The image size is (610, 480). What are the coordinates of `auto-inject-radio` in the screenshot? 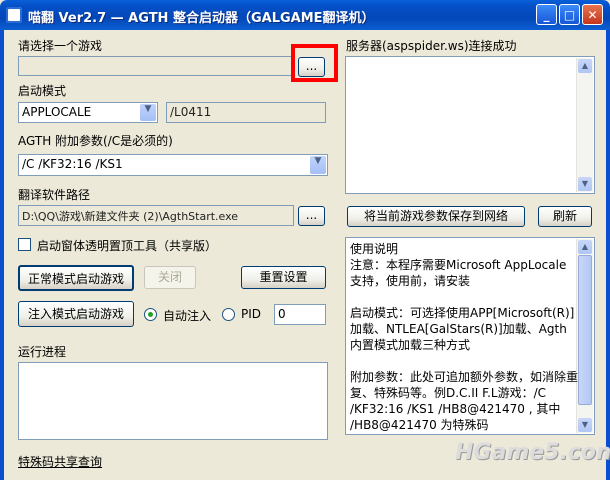 It's located at (150, 314).